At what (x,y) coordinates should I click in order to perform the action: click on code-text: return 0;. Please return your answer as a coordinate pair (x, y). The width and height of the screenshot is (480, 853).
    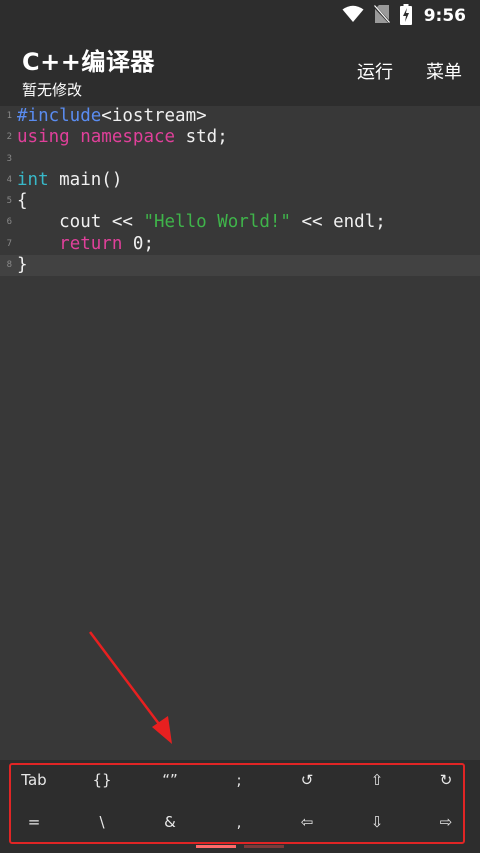
    Looking at the image, I should click on (85, 244).